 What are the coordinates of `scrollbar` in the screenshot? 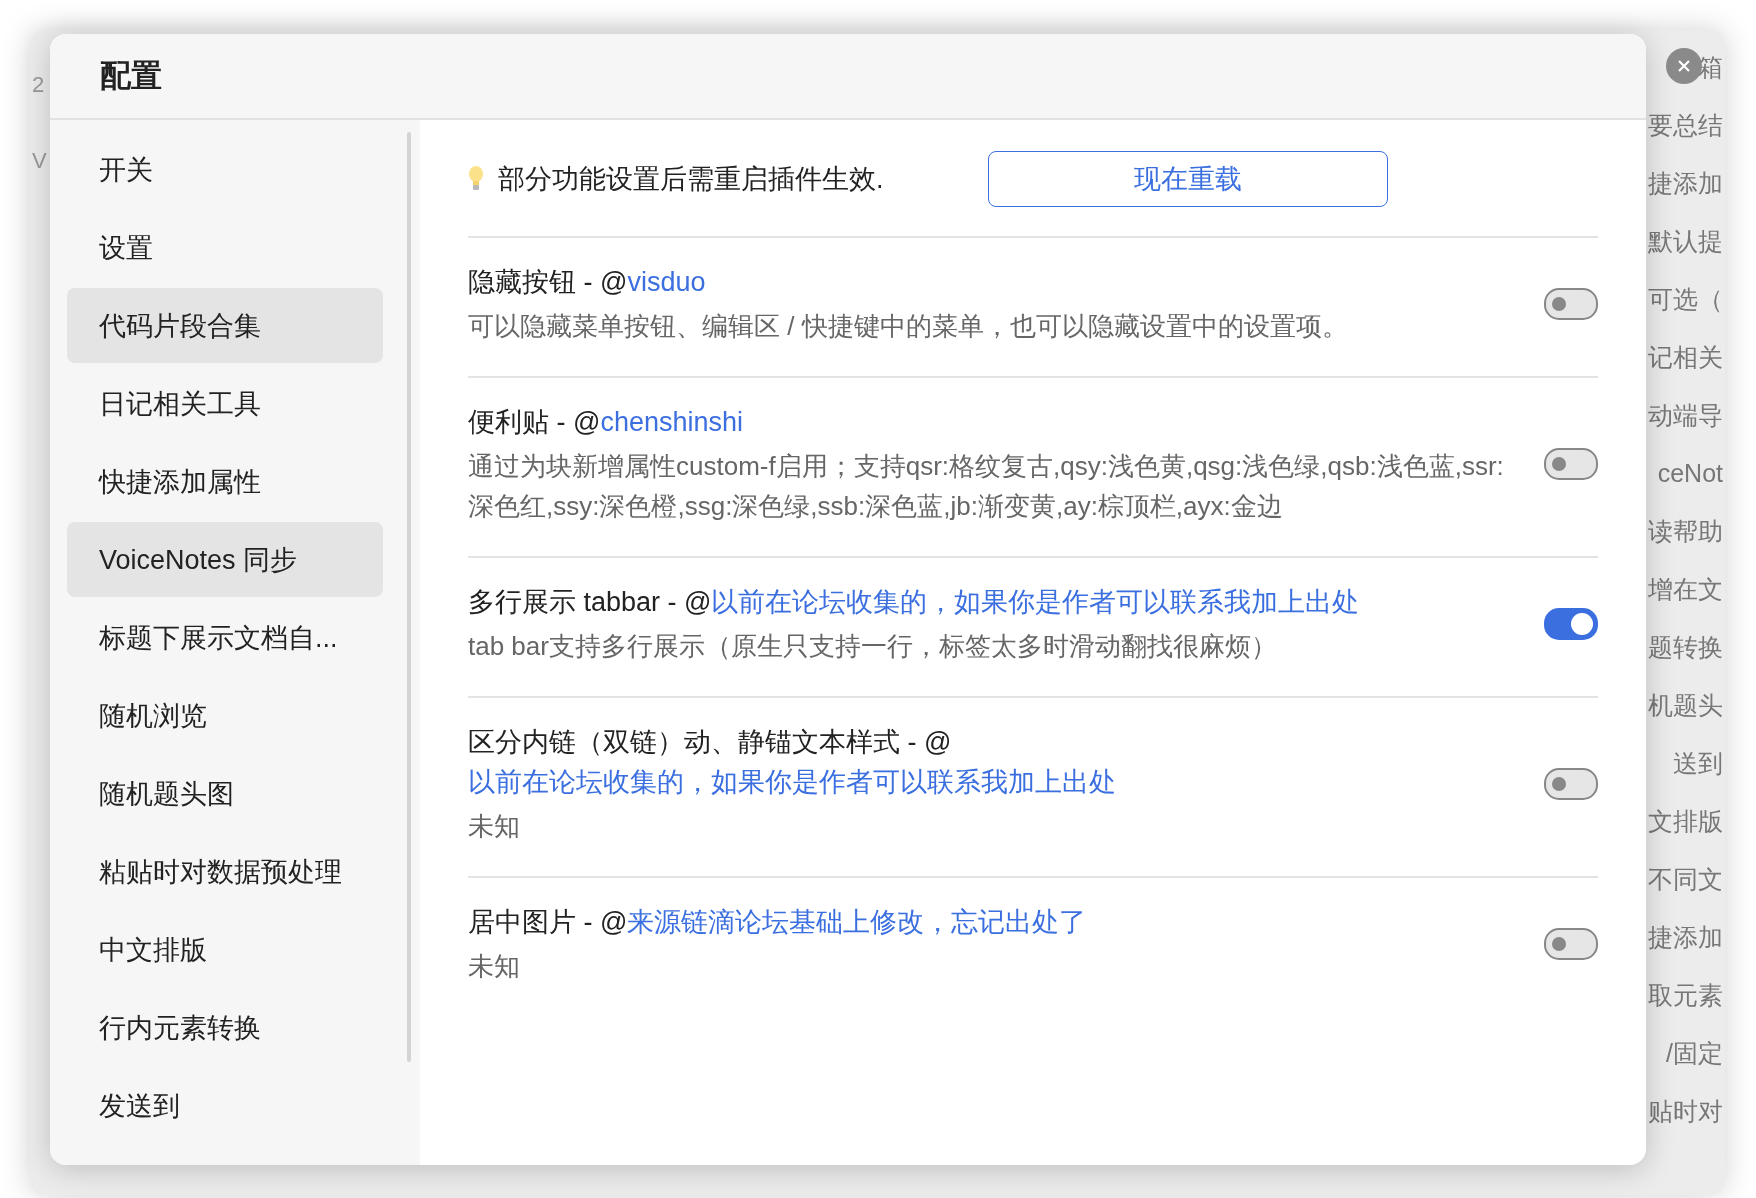 It's located at (409, 597).